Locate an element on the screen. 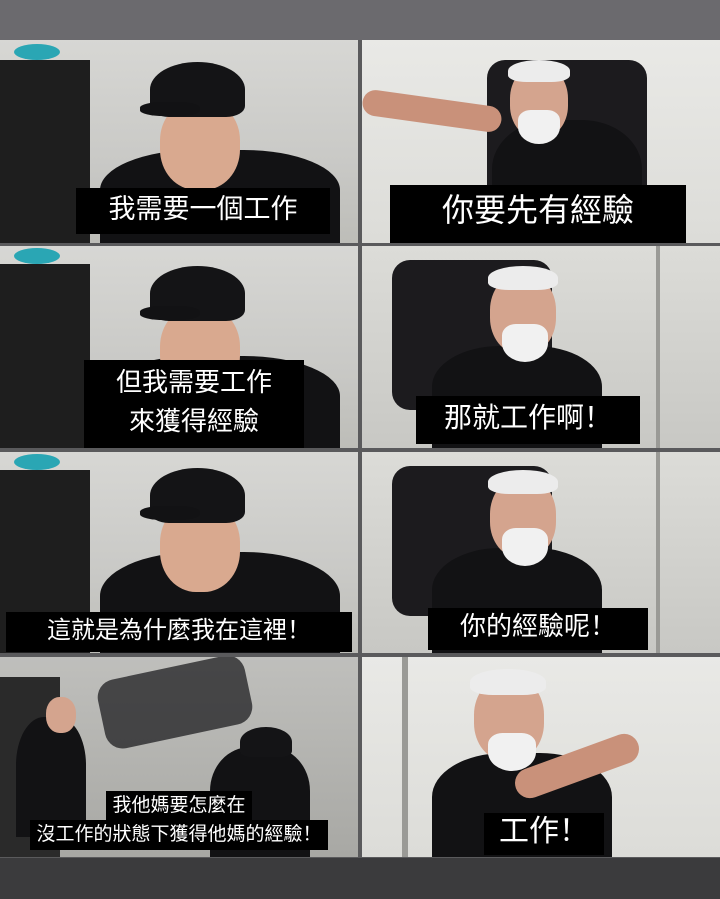  caption-6: 你的經驗呢！ is located at coordinates (538, 629).